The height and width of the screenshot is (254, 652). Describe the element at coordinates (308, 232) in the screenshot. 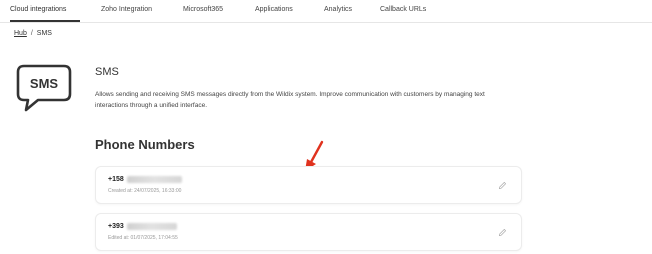

I see `phone-number-card: +393 Edited at: 01/07/2025, 17:04:55` at that location.